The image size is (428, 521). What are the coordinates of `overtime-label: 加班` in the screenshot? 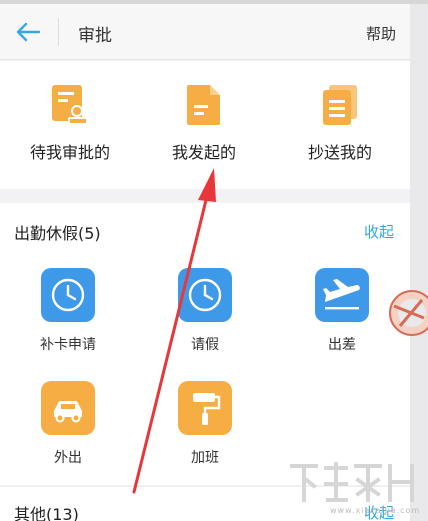 It's located at (205, 458).